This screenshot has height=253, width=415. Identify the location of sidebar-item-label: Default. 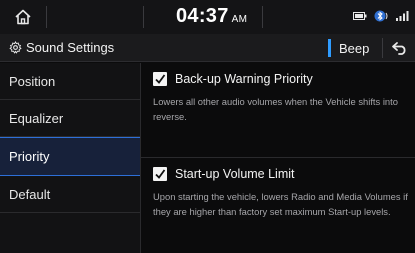
(30, 194).